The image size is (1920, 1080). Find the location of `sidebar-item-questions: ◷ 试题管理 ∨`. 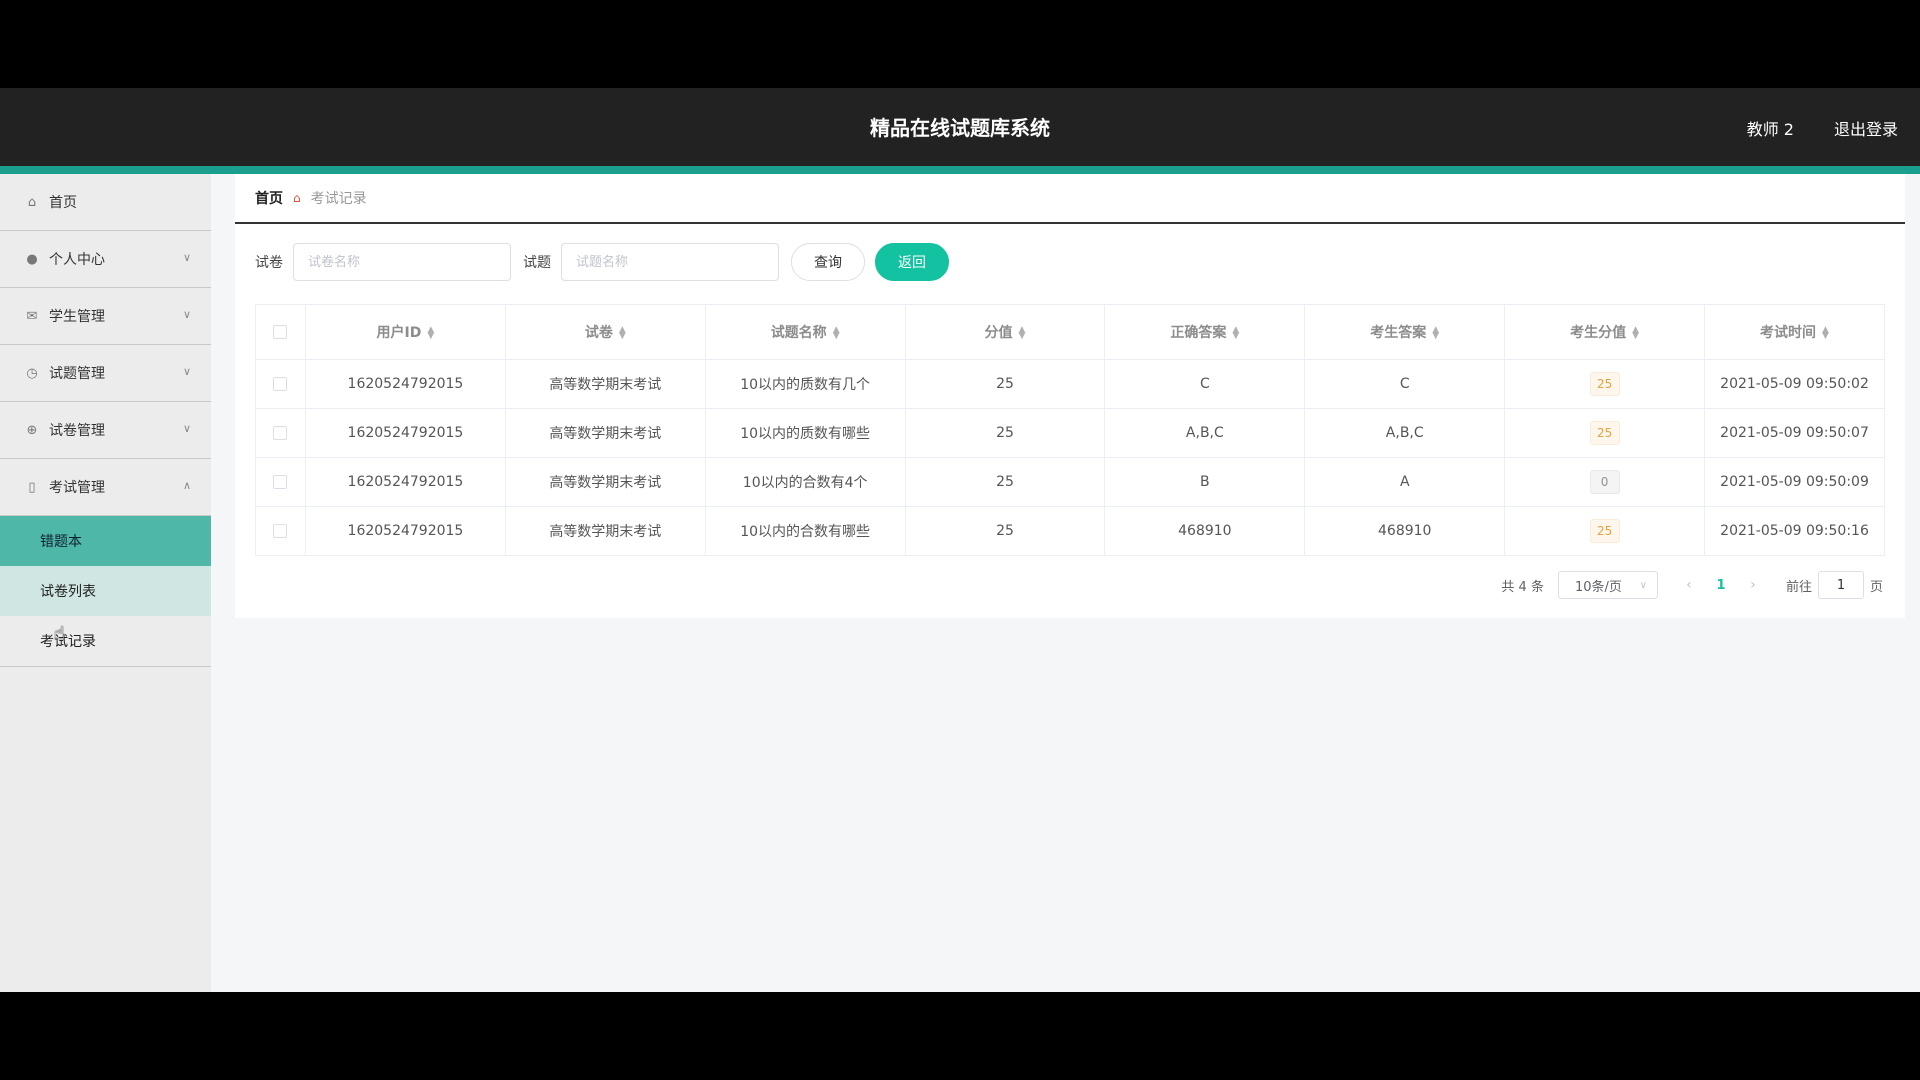

sidebar-item-questions: ◷ 试题管理 ∨ is located at coordinates (105, 373).